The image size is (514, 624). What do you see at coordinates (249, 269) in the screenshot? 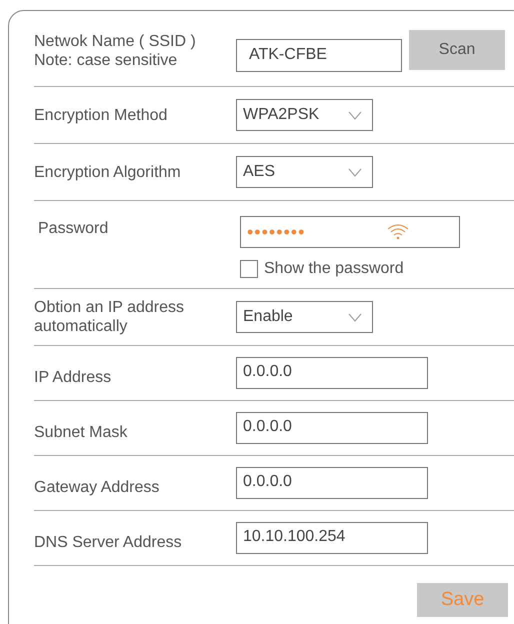
I see `checkbox` at bounding box center [249, 269].